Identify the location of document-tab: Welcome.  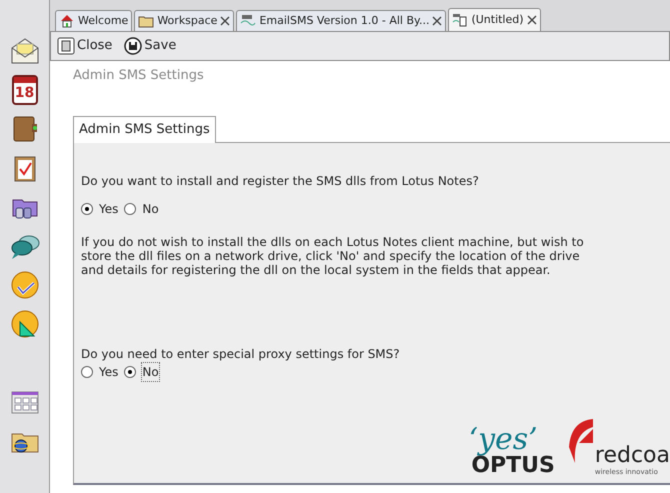
(93, 20).